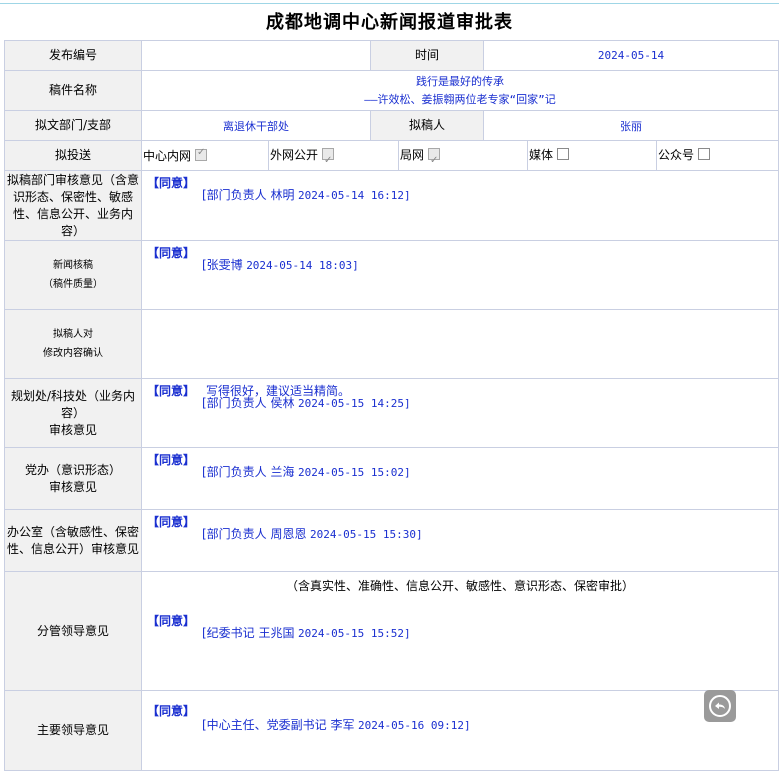 This screenshot has width=779, height=771. What do you see at coordinates (717, 155) in the screenshot?
I see `send-option-wechat: 公众号` at bounding box center [717, 155].